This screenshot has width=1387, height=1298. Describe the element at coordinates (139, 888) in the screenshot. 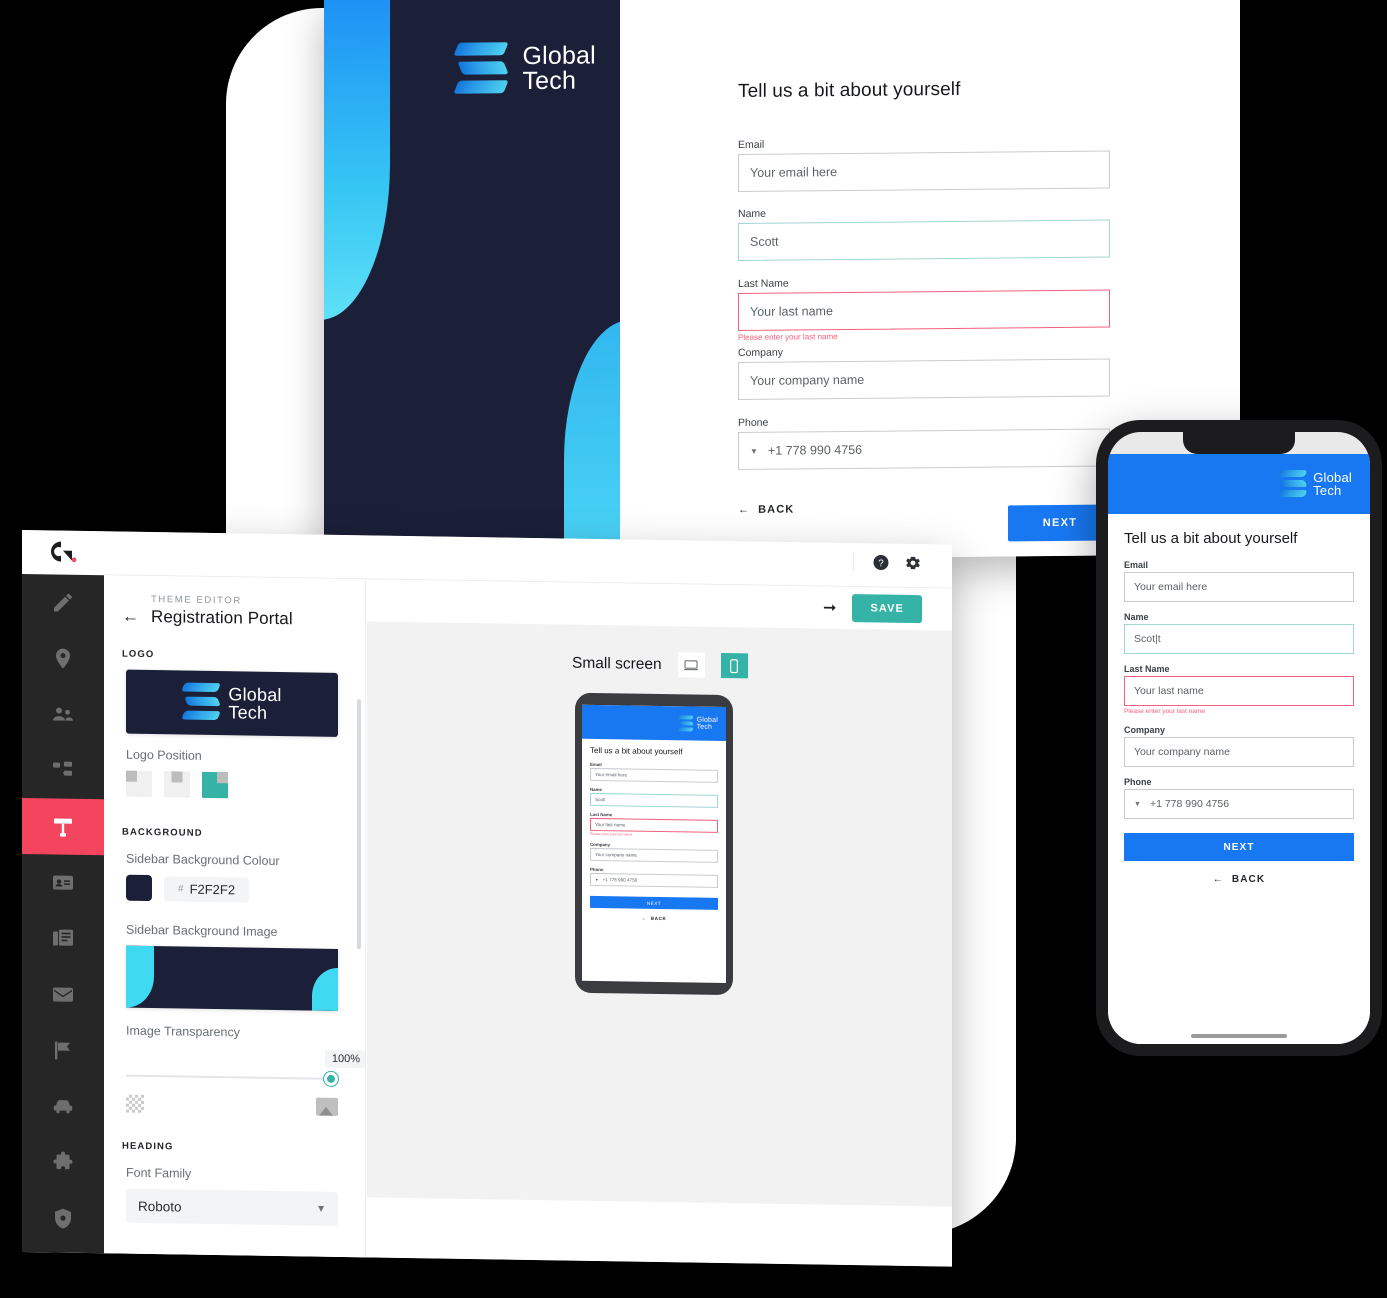

I see `sidebar-bg-colour-swatch` at that location.